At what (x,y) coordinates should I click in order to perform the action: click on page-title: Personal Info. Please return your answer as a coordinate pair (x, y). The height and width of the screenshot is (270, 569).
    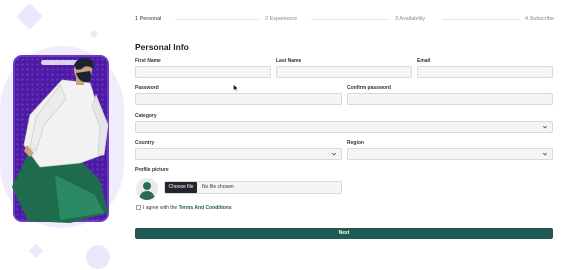
    Looking at the image, I should click on (162, 47).